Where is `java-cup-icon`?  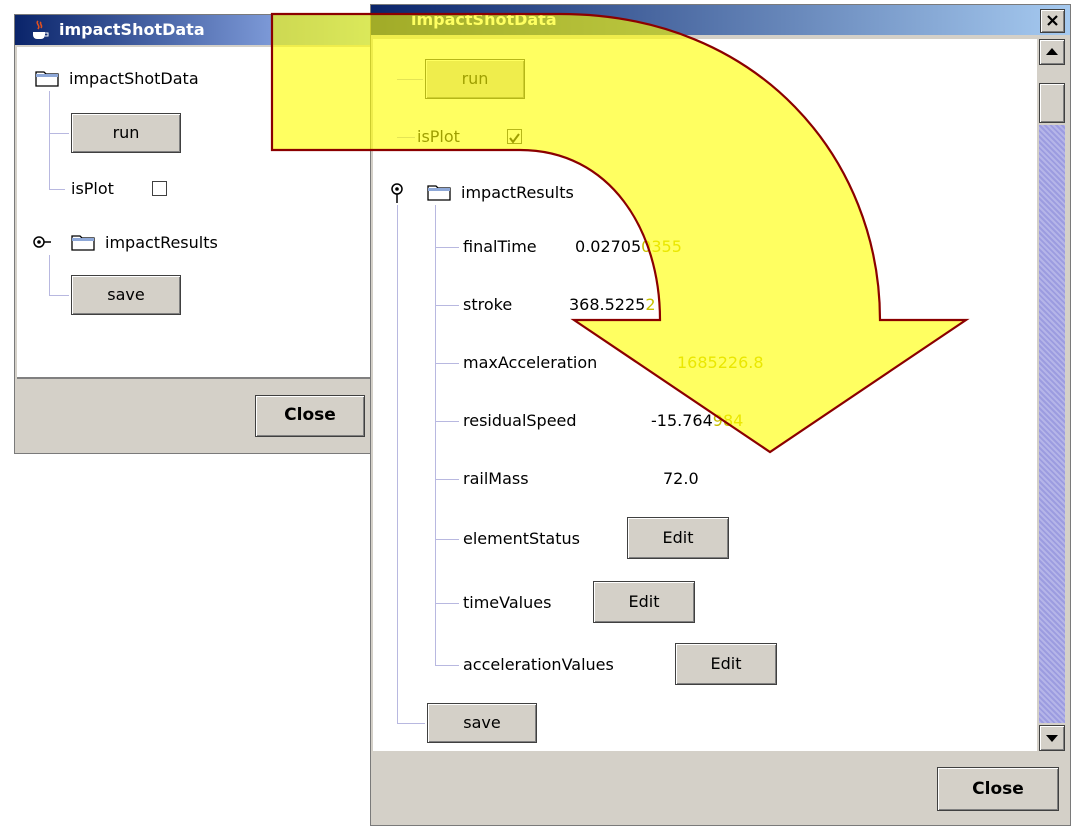 java-cup-icon is located at coordinates (41, 29).